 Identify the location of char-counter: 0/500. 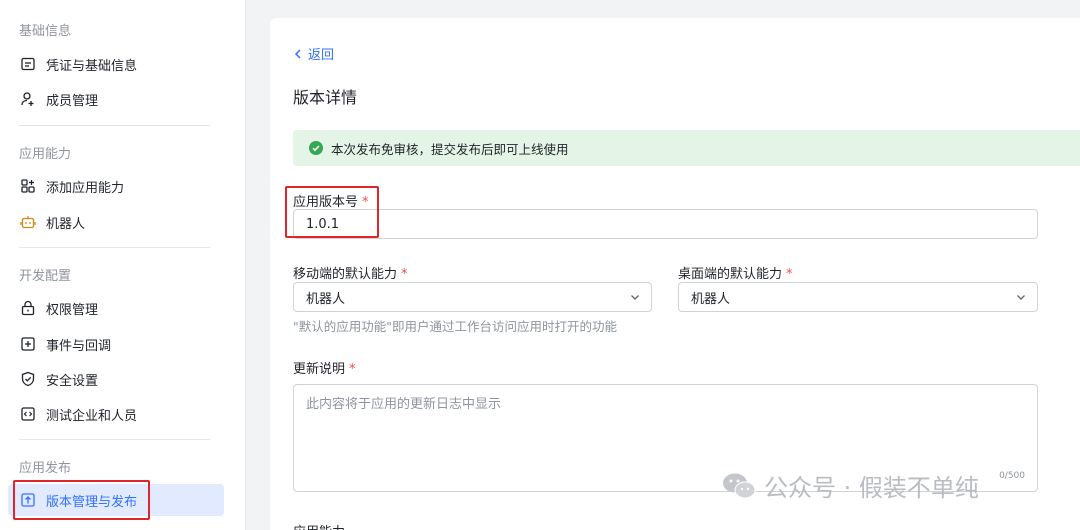
(1012, 476).